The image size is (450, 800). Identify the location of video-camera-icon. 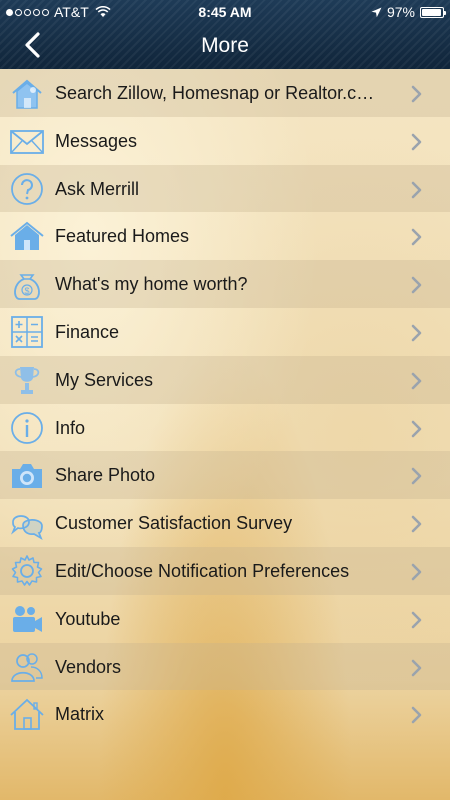
(27, 618).